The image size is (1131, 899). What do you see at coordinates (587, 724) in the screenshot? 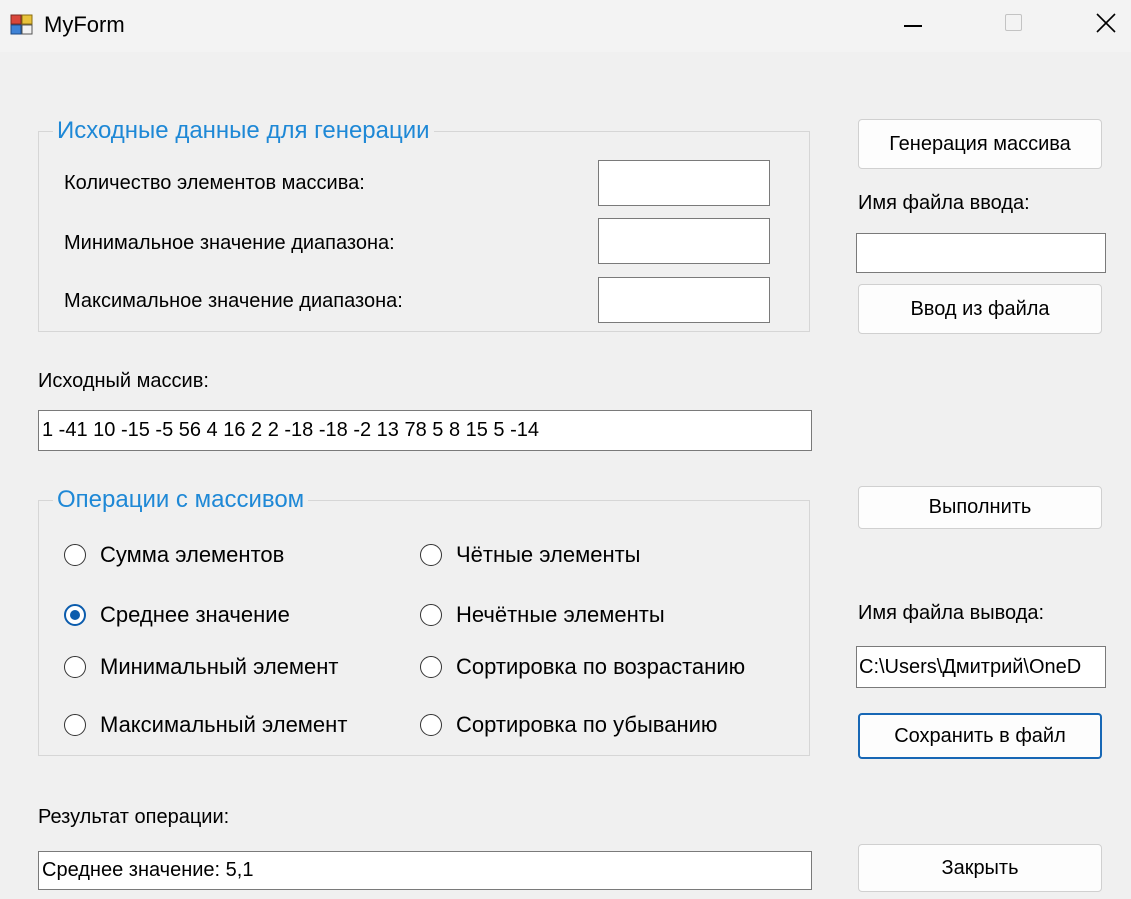
I see `radio-label: Сортировка по убыванию` at bounding box center [587, 724].